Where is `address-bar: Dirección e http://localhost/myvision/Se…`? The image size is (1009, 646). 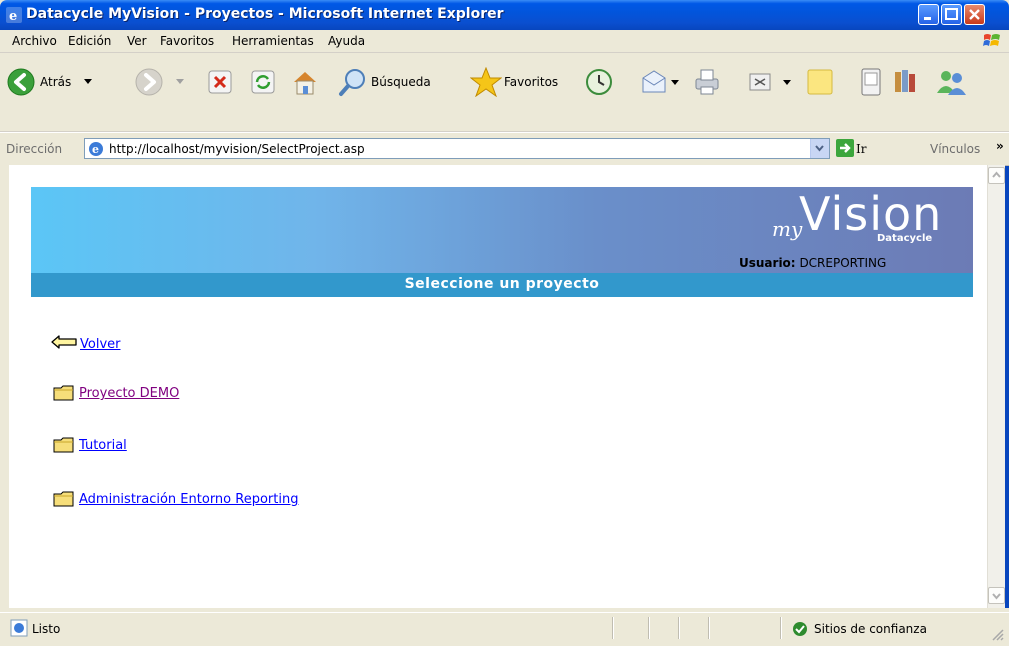 address-bar: Dirección e http://localhost/myvision/Se… is located at coordinates (504, 149).